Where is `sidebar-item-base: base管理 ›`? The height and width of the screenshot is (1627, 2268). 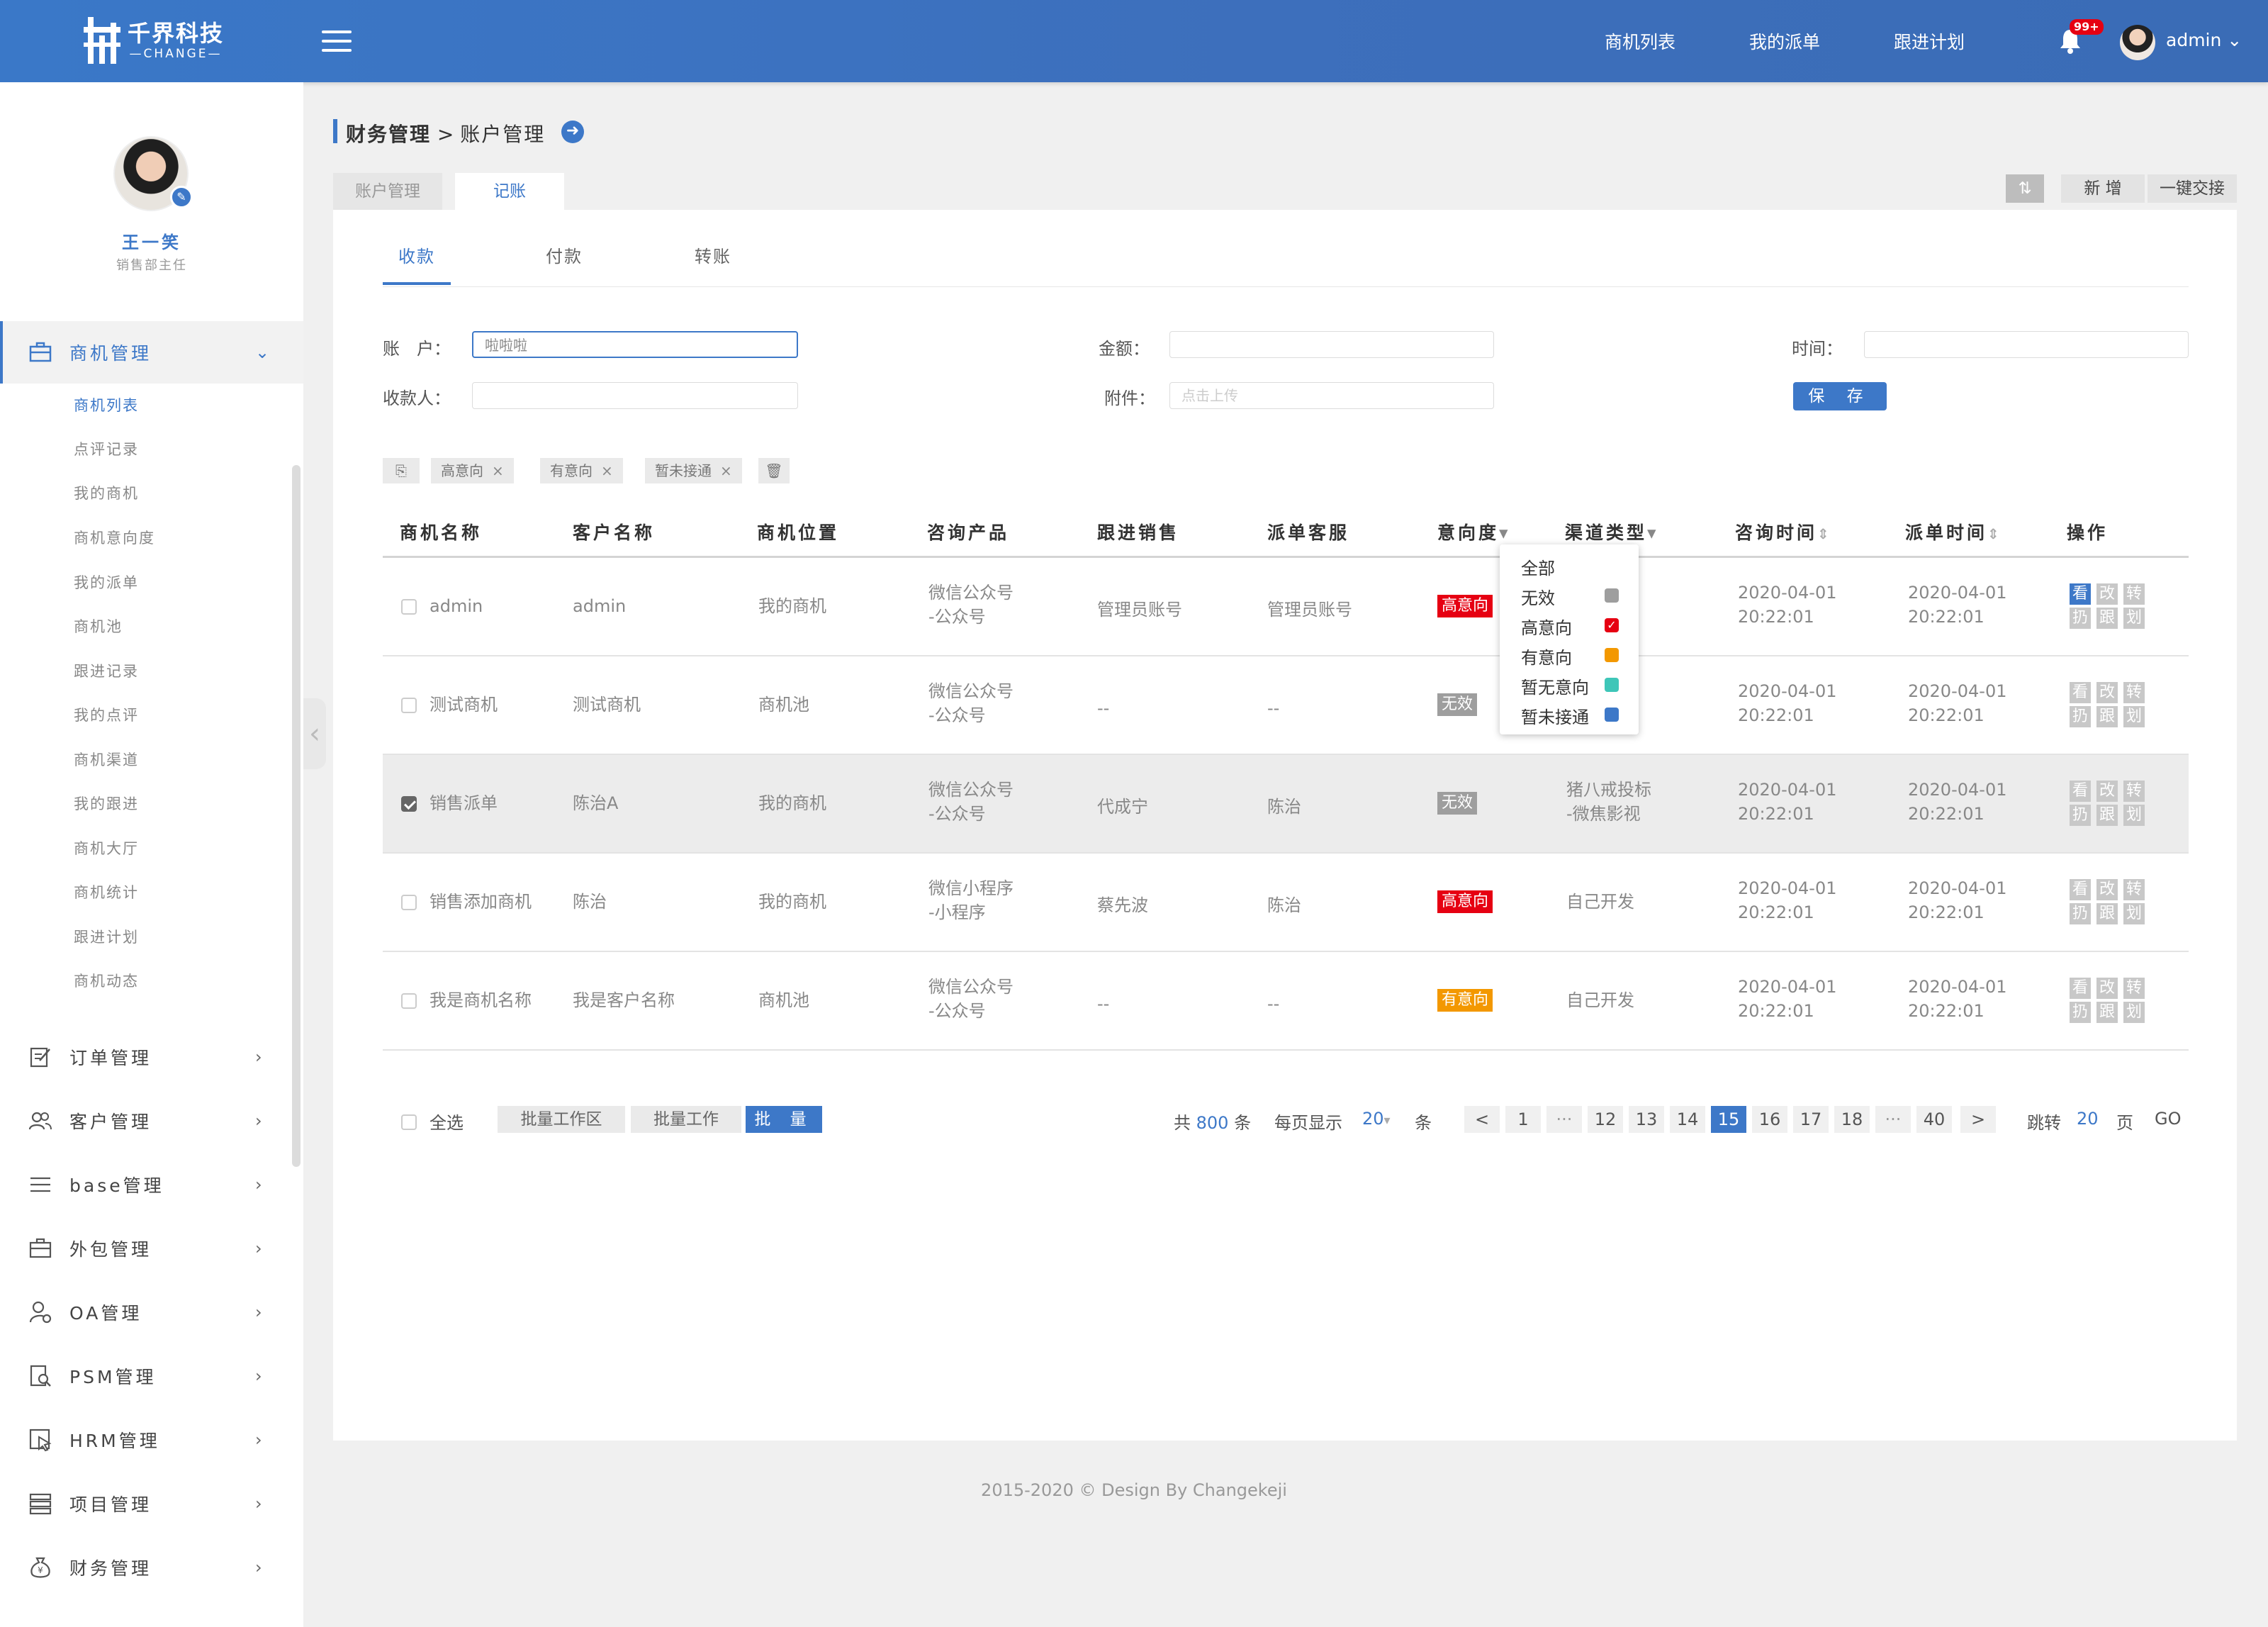 sidebar-item-base: base管理 › is located at coordinates (151, 1184).